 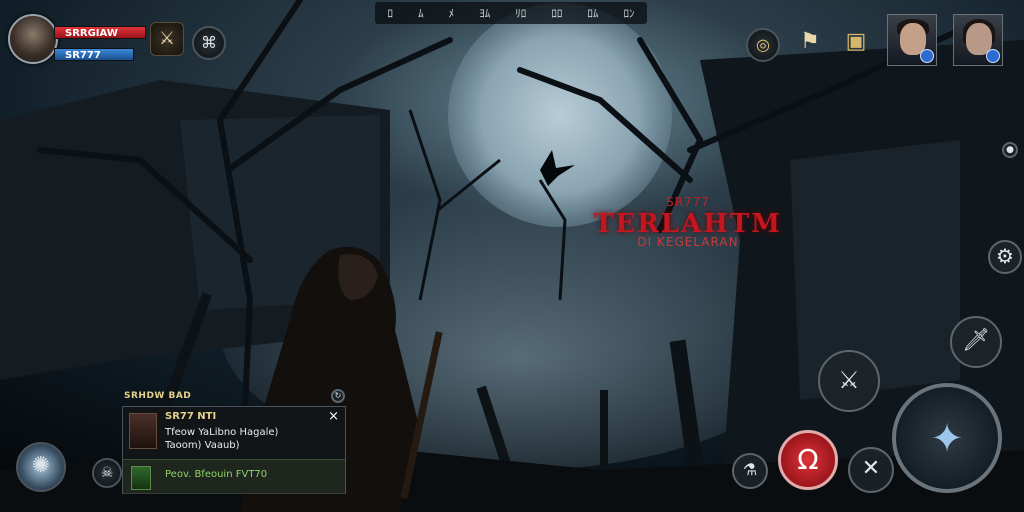 What do you see at coordinates (216, 474) in the screenshot?
I see `quest-reward: Peov. Bfeouin FVT70` at bounding box center [216, 474].